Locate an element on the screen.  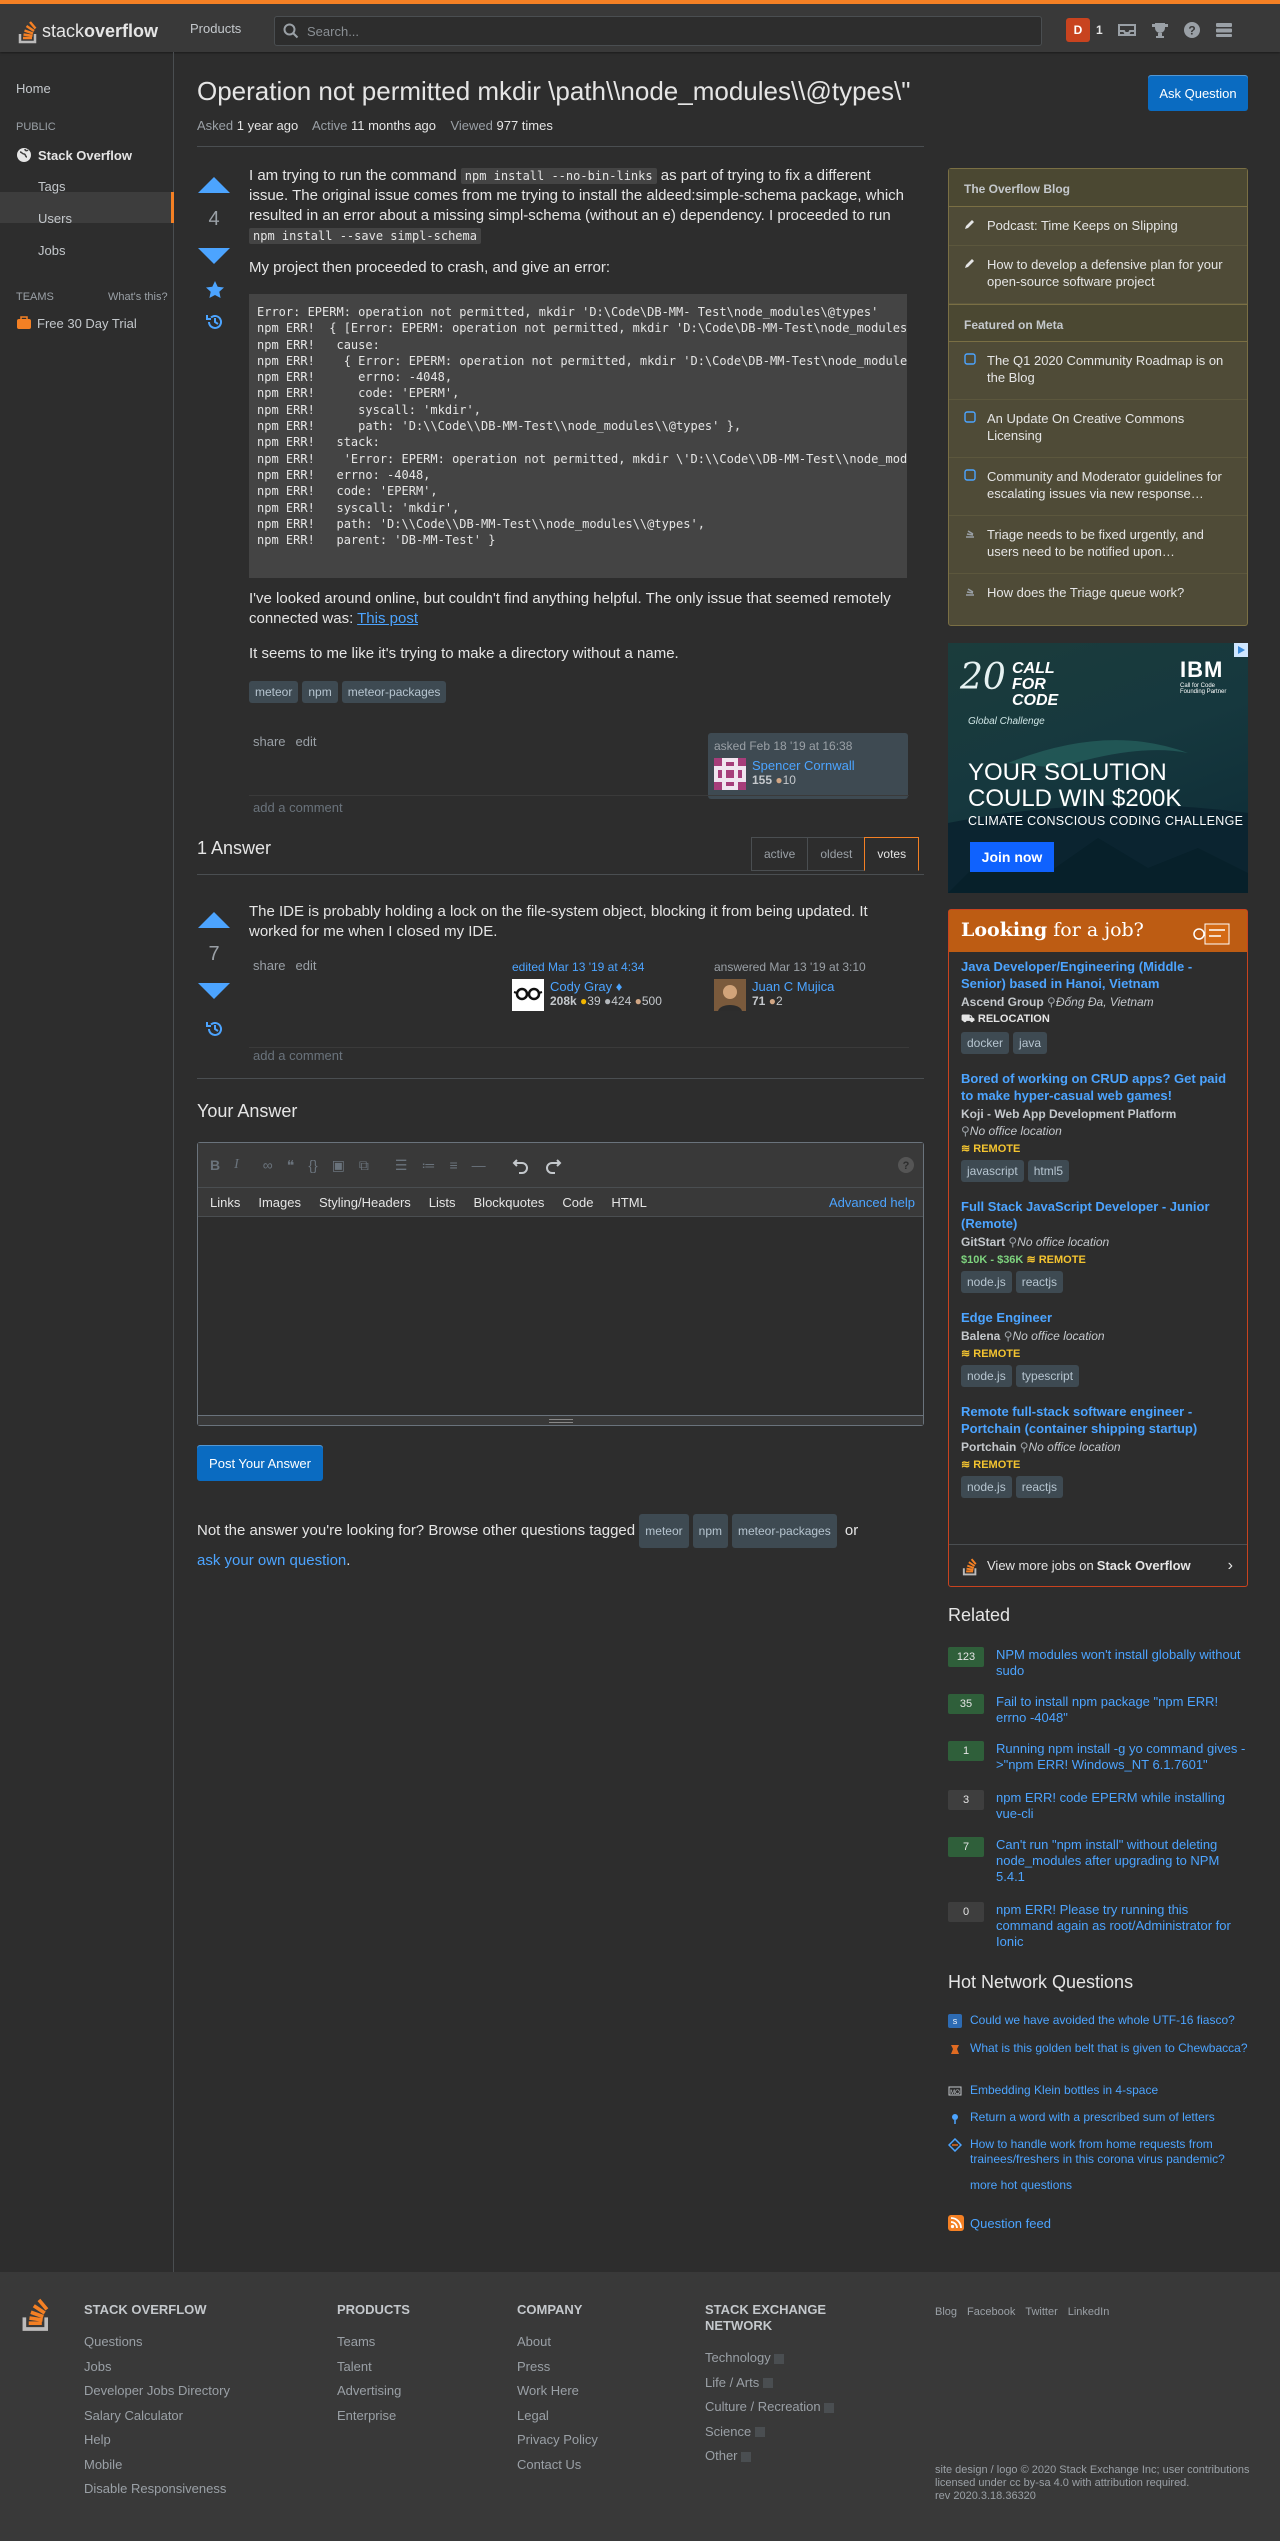
view-more-jobs-link: View more jobs on Stack Overflow › is located at coordinates (1098, 1565).